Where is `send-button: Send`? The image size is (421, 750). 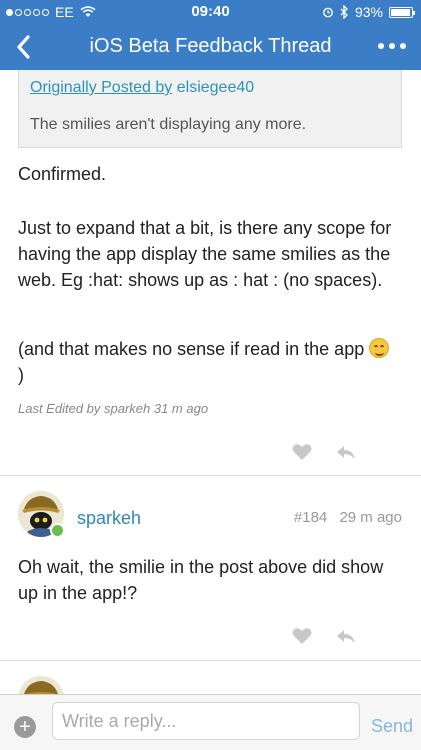
send-button: Send is located at coordinates (392, 726).